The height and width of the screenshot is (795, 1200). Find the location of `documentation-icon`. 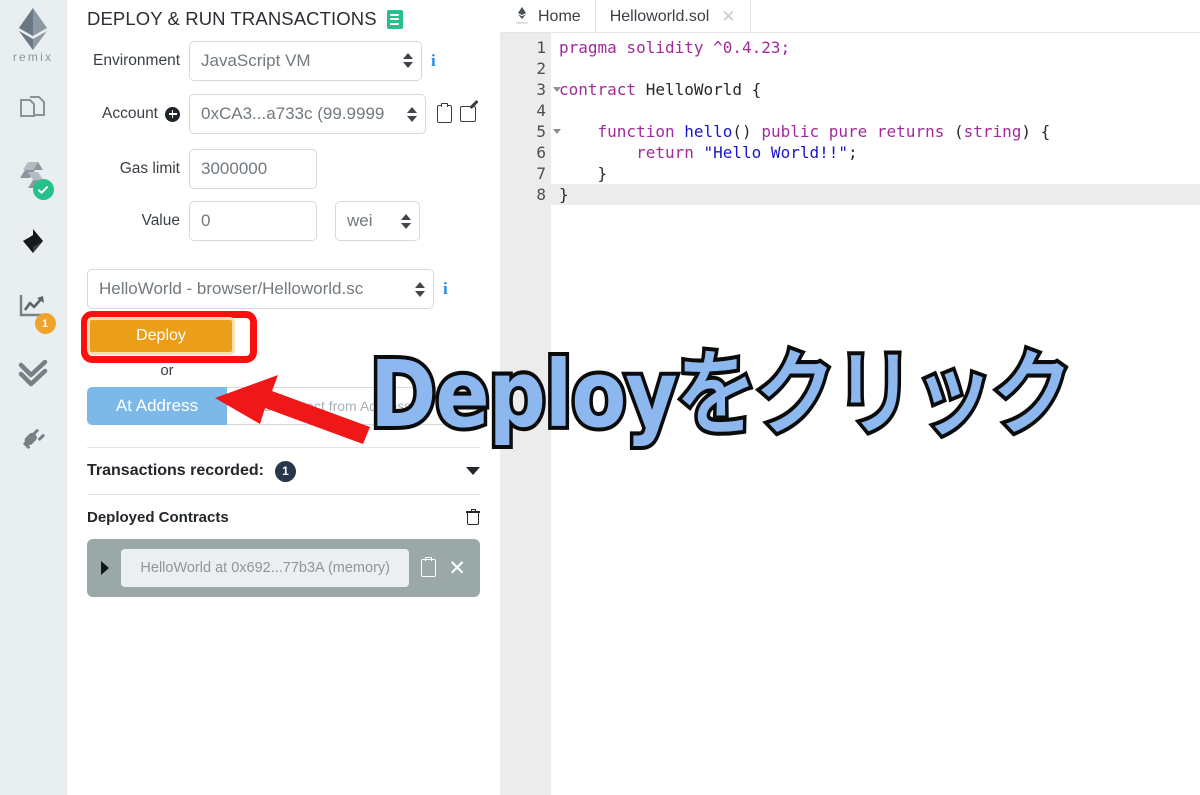

documentation-icon is located at coordinates (394, 19).